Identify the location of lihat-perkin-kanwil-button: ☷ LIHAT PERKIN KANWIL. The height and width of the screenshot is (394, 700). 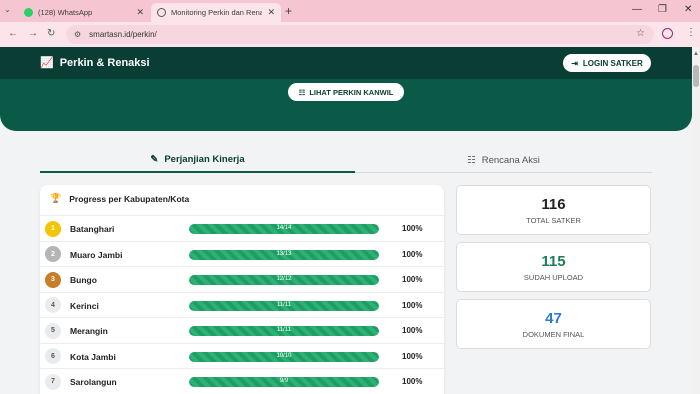
(346, 92).